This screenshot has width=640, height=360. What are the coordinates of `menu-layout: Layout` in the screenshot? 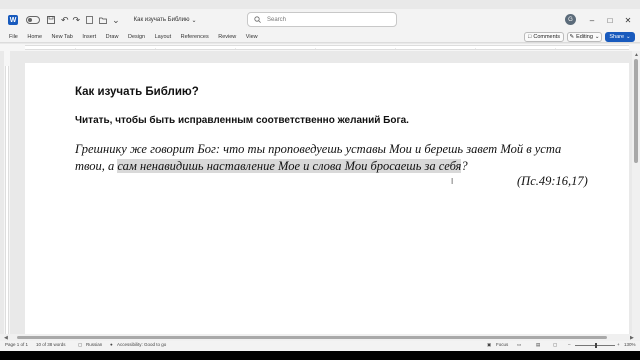 It's located at (163, 37).